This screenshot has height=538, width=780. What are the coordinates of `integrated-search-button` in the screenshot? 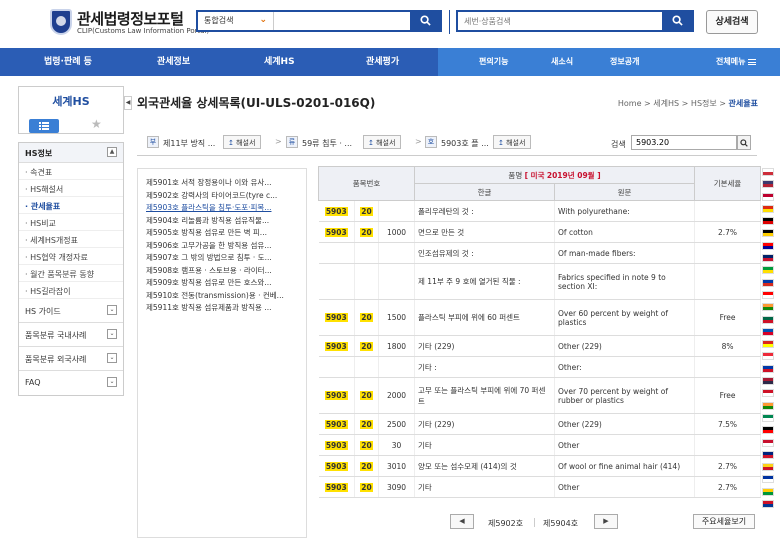 It's located at (425, 21).